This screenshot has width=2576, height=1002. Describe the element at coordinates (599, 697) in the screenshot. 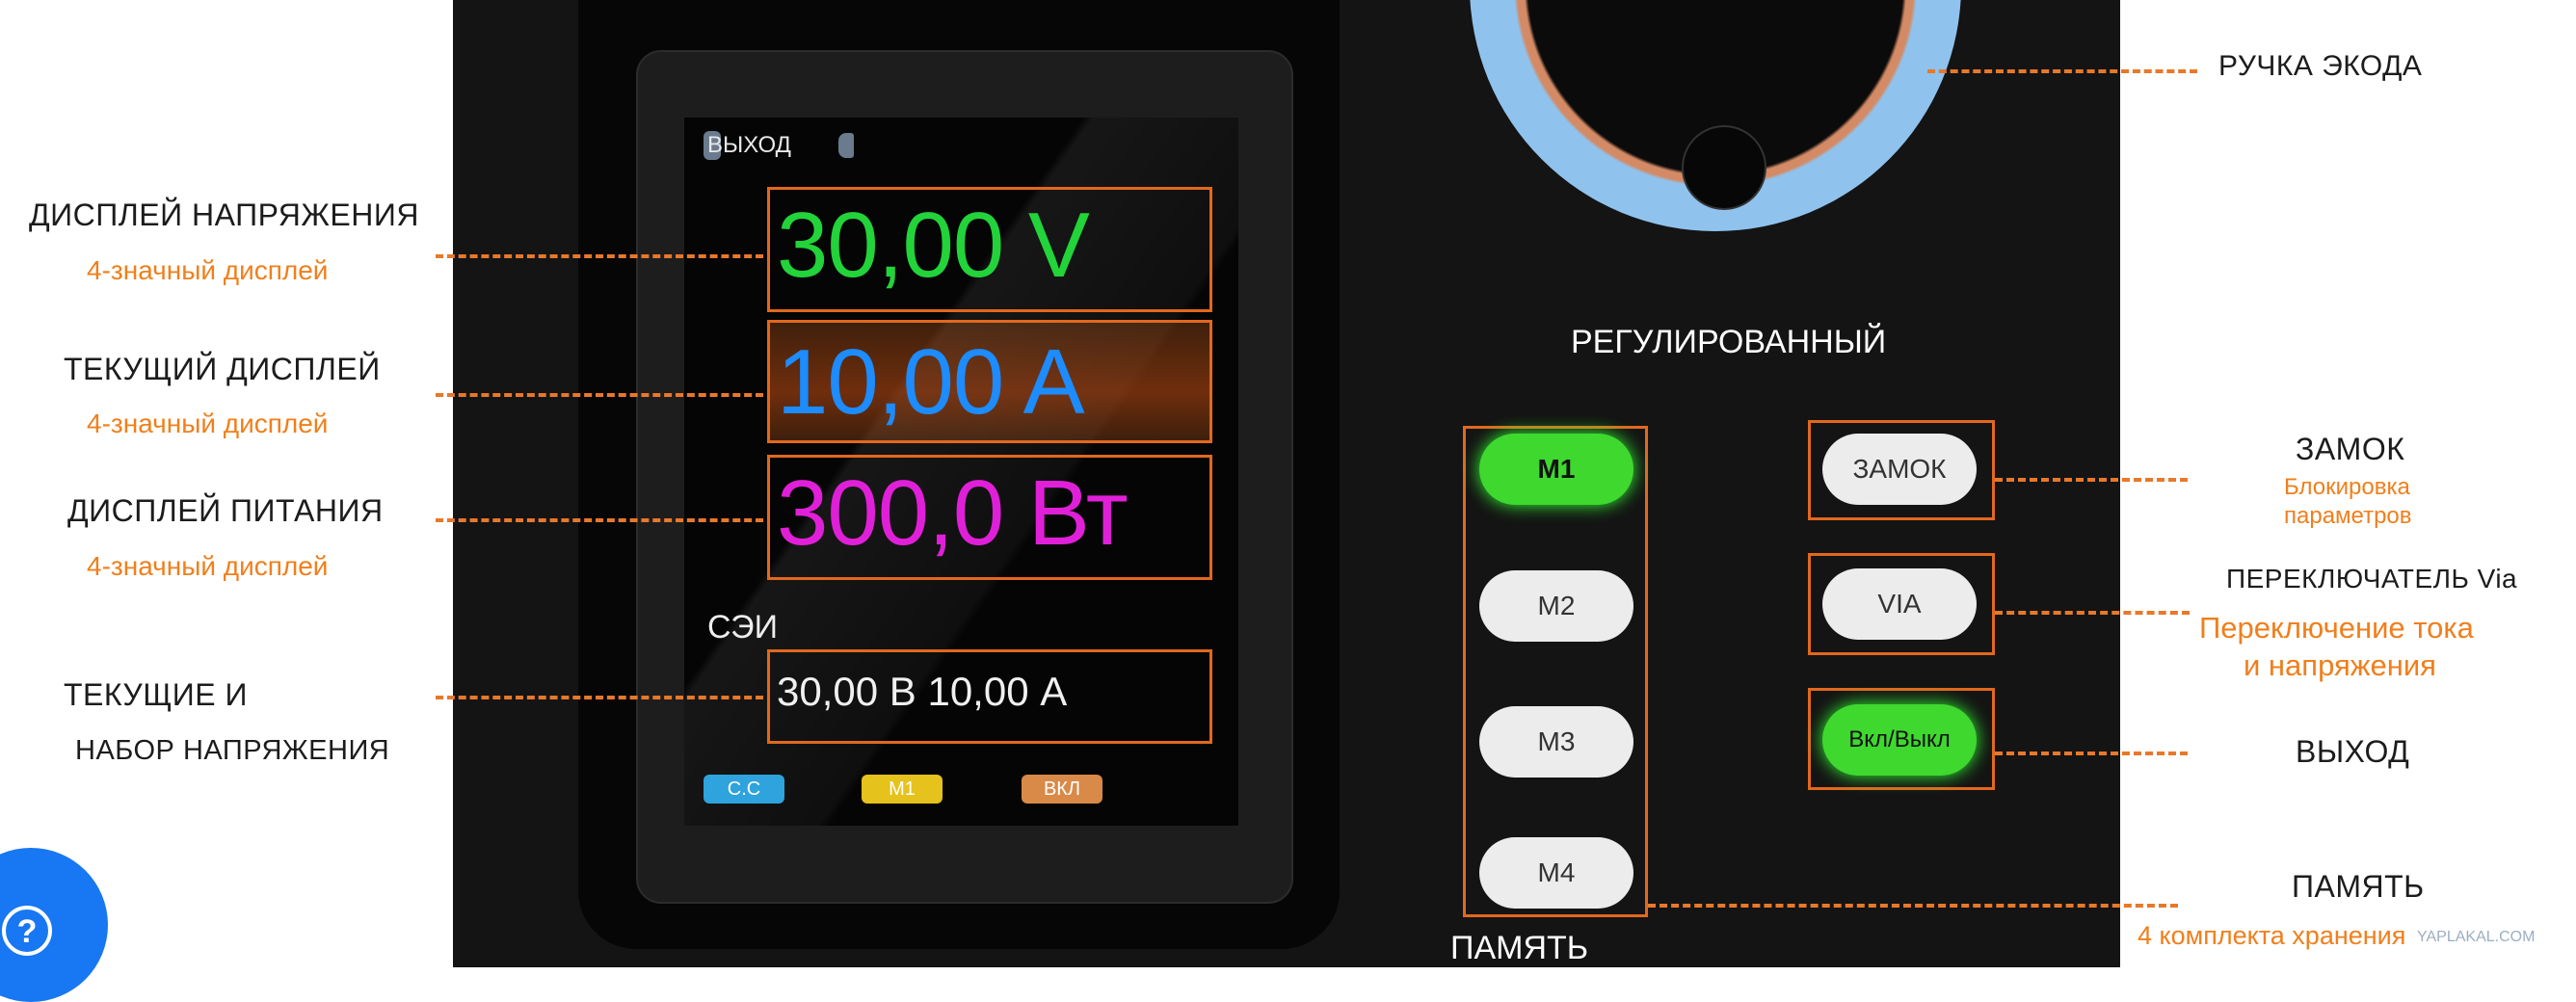

I see `callout-set-line` at that location.